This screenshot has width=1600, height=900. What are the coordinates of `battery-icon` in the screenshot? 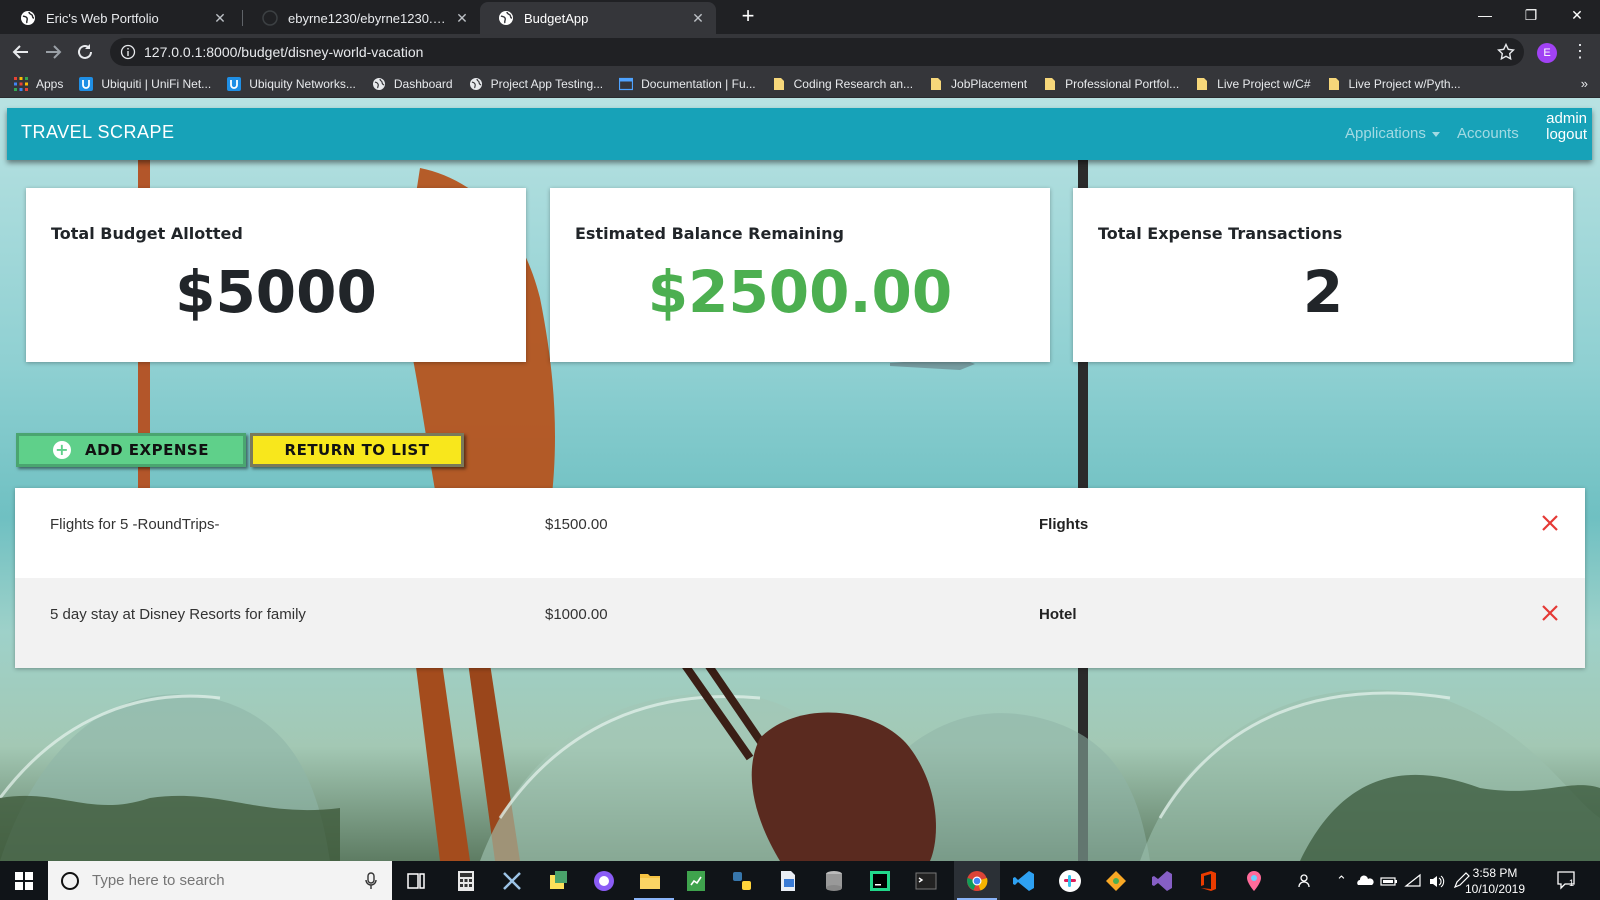 It's located at (1389, 881).